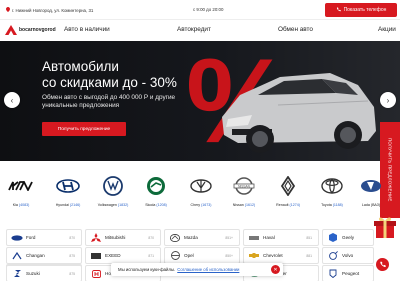  I want to click on brand-card-name: Haval, so click(269, 237).